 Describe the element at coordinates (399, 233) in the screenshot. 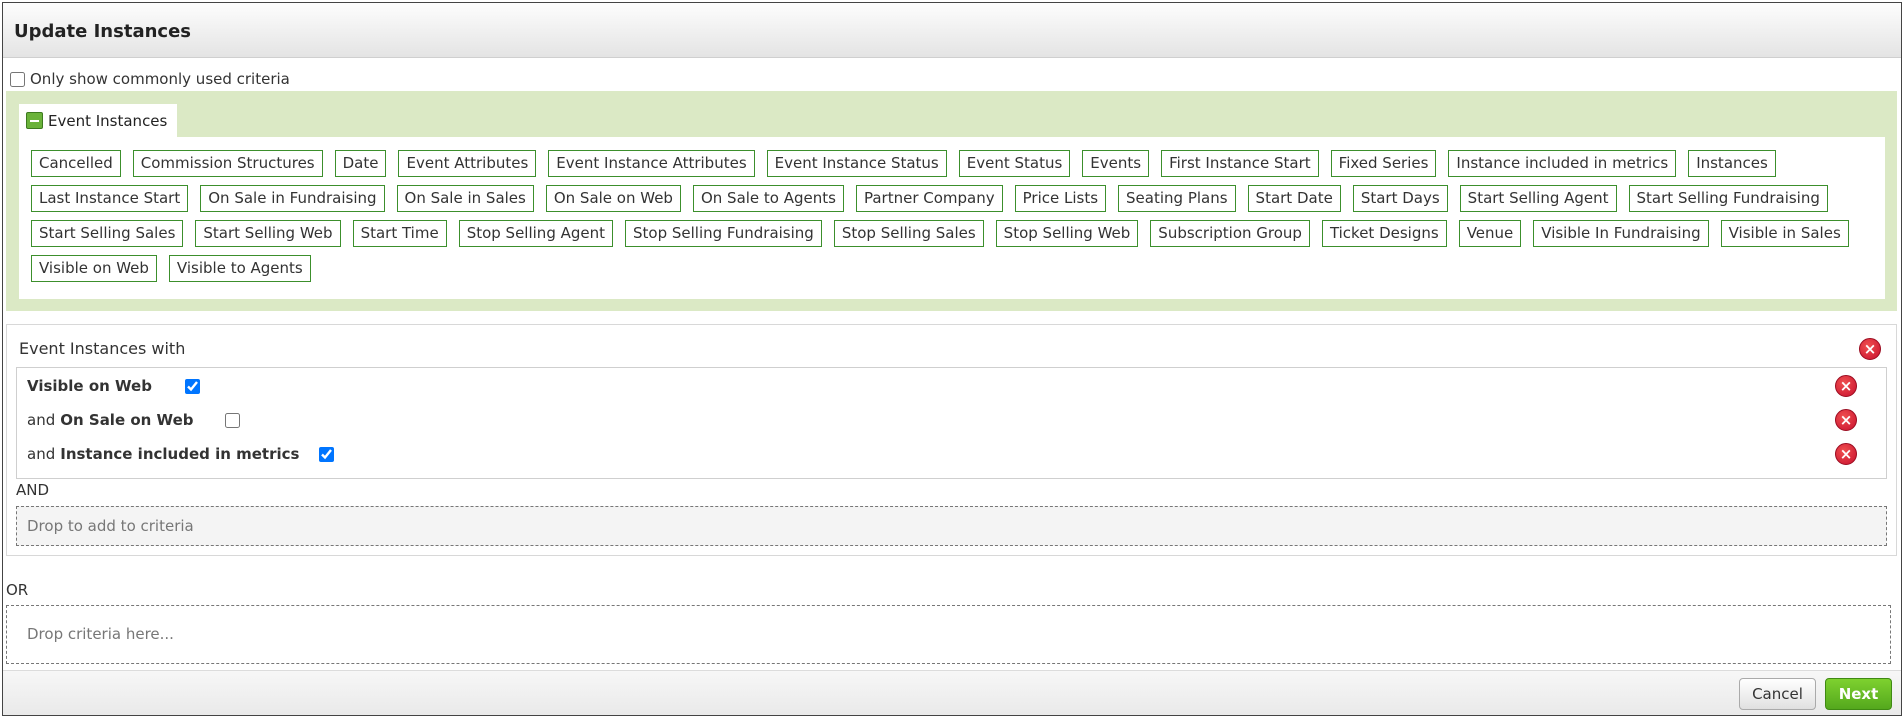

I see `criteria-tag: Start Time` at that location.